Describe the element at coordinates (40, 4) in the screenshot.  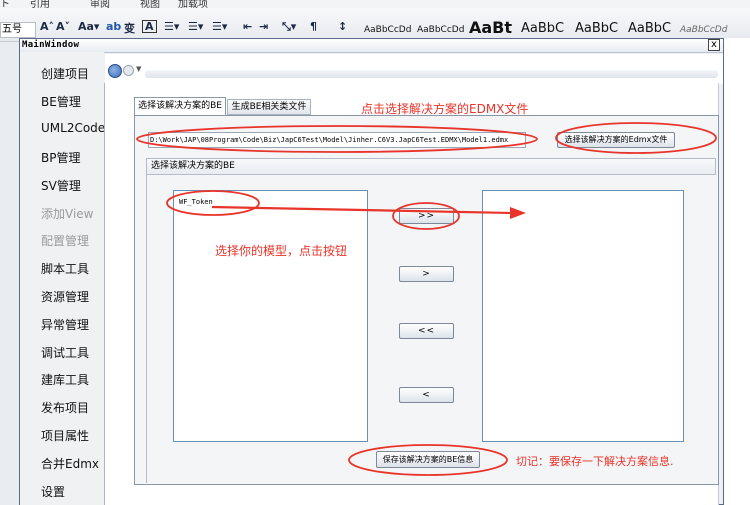
I see `ribbon-tab: 引用` at that location.